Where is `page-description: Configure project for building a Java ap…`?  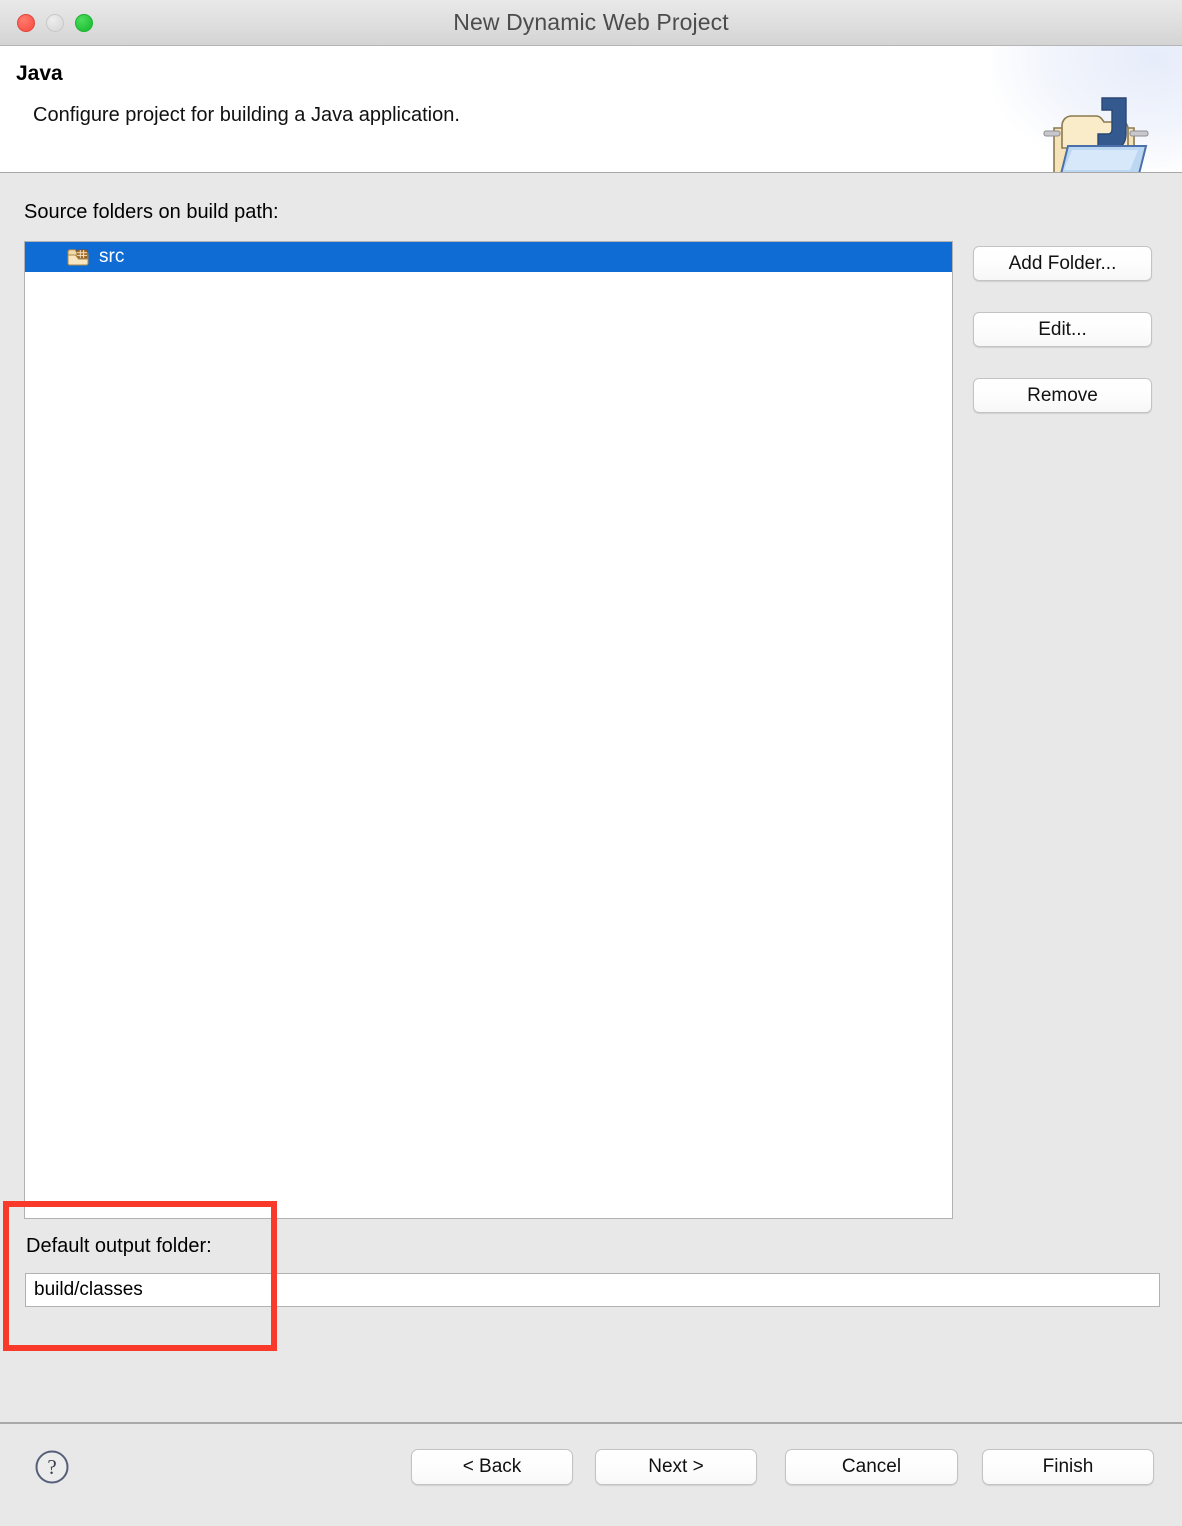
page-description: Configure project for building a Java ap… is located at coordinates (246, 115).